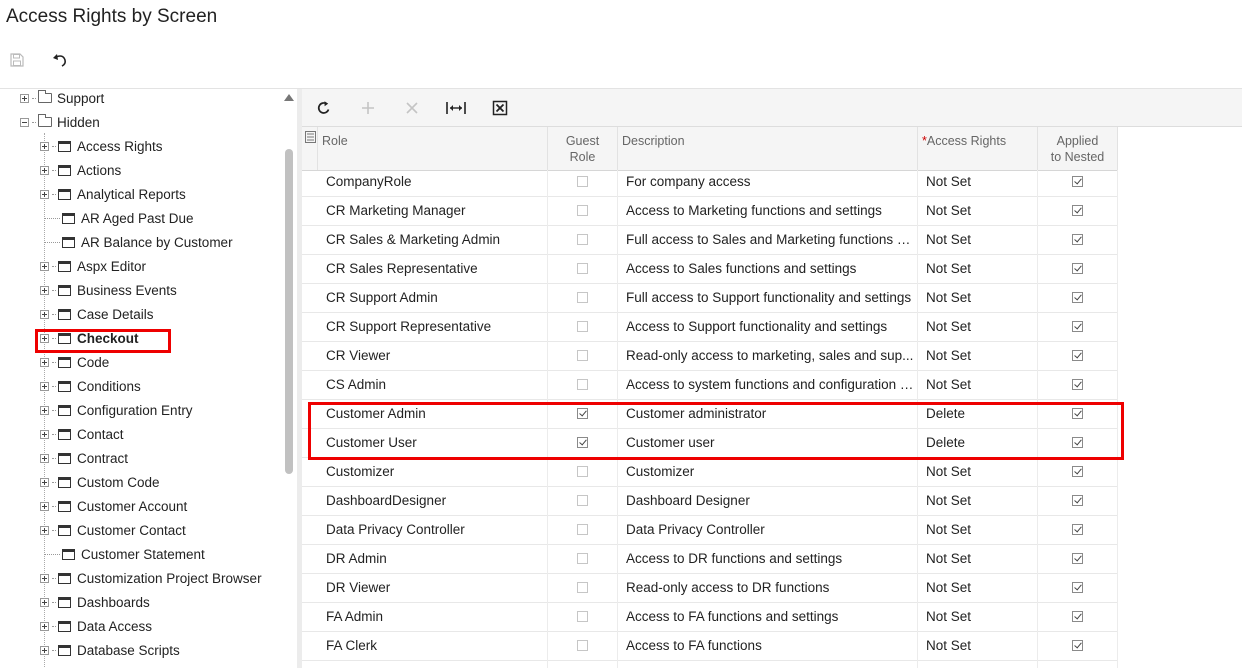 The height and width of the screenshot is (668, 1242). I want to click on scroll-thumb, so click(289, 311).